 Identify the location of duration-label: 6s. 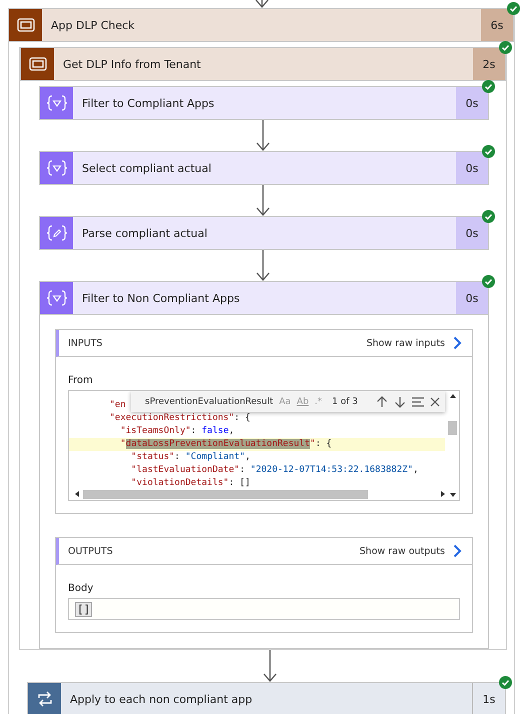
(497, 25).